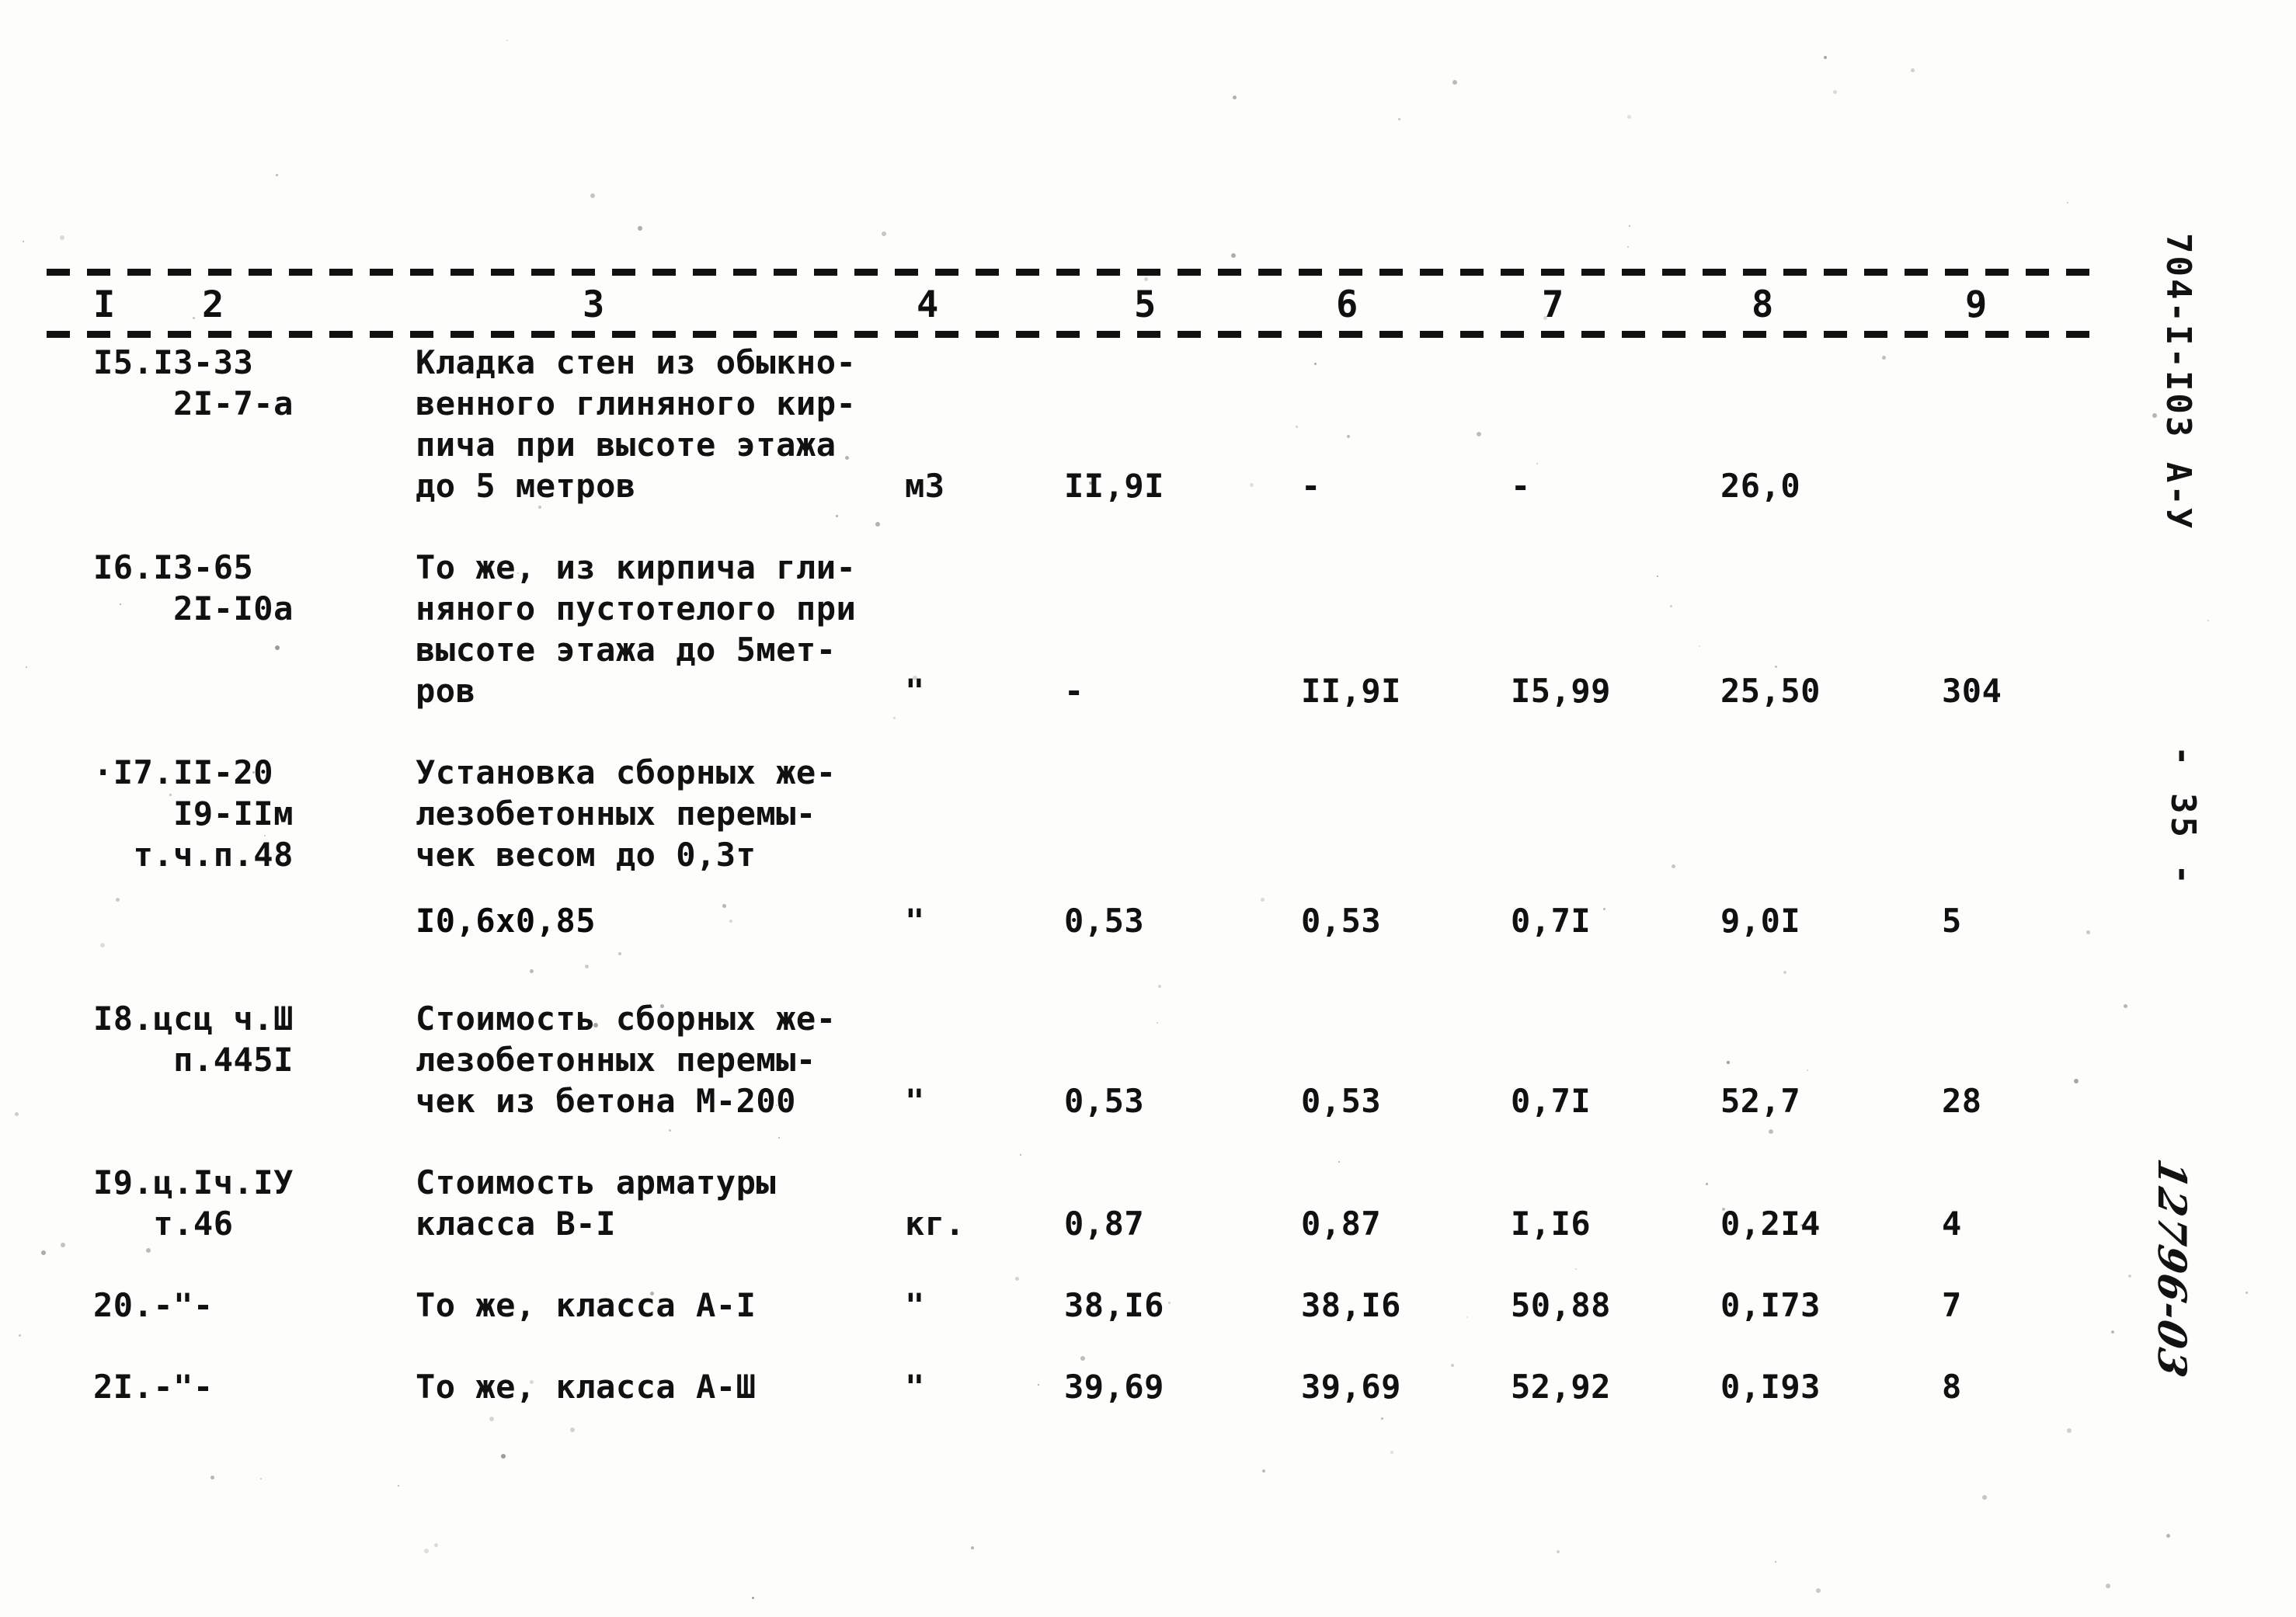 This screenshot has width=2296, height=1617. Describe the element at coordinates (193, 1203) in the screenshot. I see `row-code-5: I9.ц.Iч.IУ т.46` at that location.